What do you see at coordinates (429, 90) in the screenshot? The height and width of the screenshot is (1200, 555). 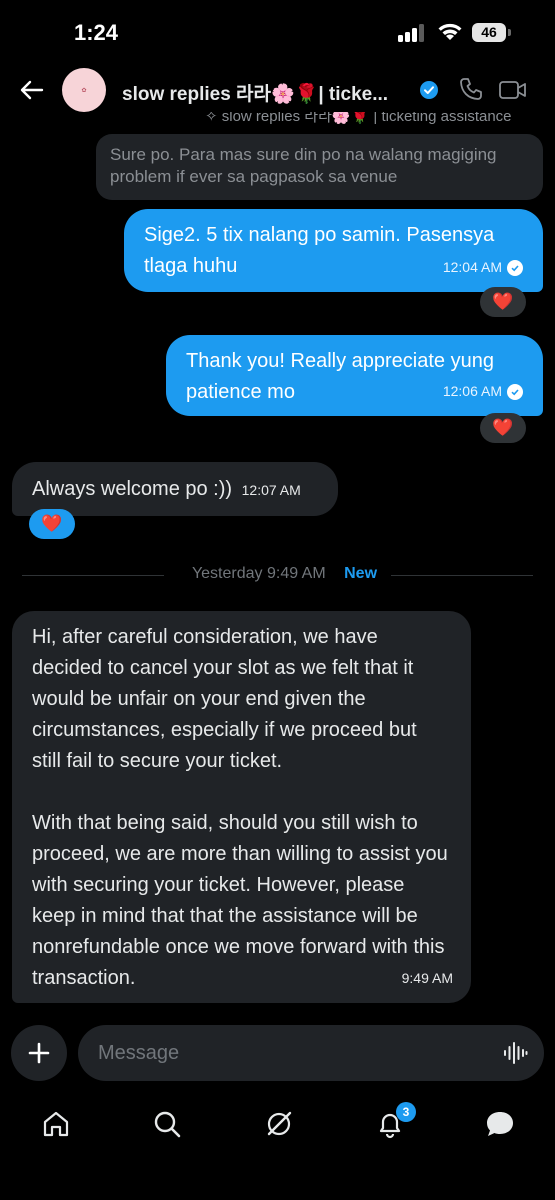 I see `verified-badge-icon` at bounding box center [429, 90].